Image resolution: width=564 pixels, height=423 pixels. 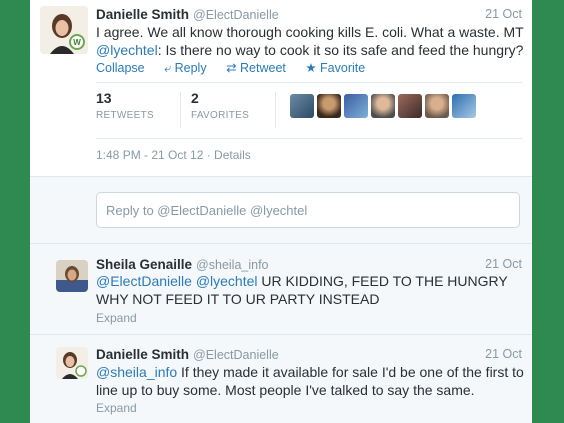 I want to click on mention-link: @ElectDanielle, so click(x=144, y=281).